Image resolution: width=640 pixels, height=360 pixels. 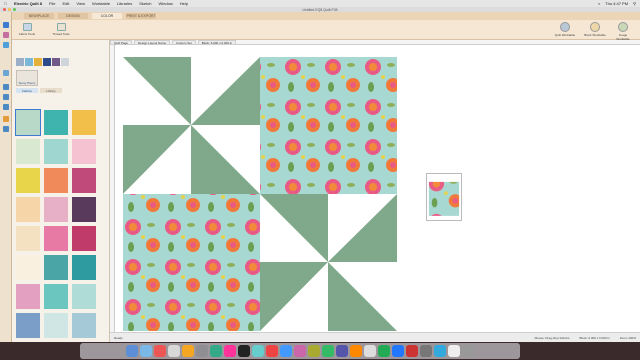 I want to click on tab-block-size: Block: 6.000 x 6.000 in, so click(x=217, y=42).